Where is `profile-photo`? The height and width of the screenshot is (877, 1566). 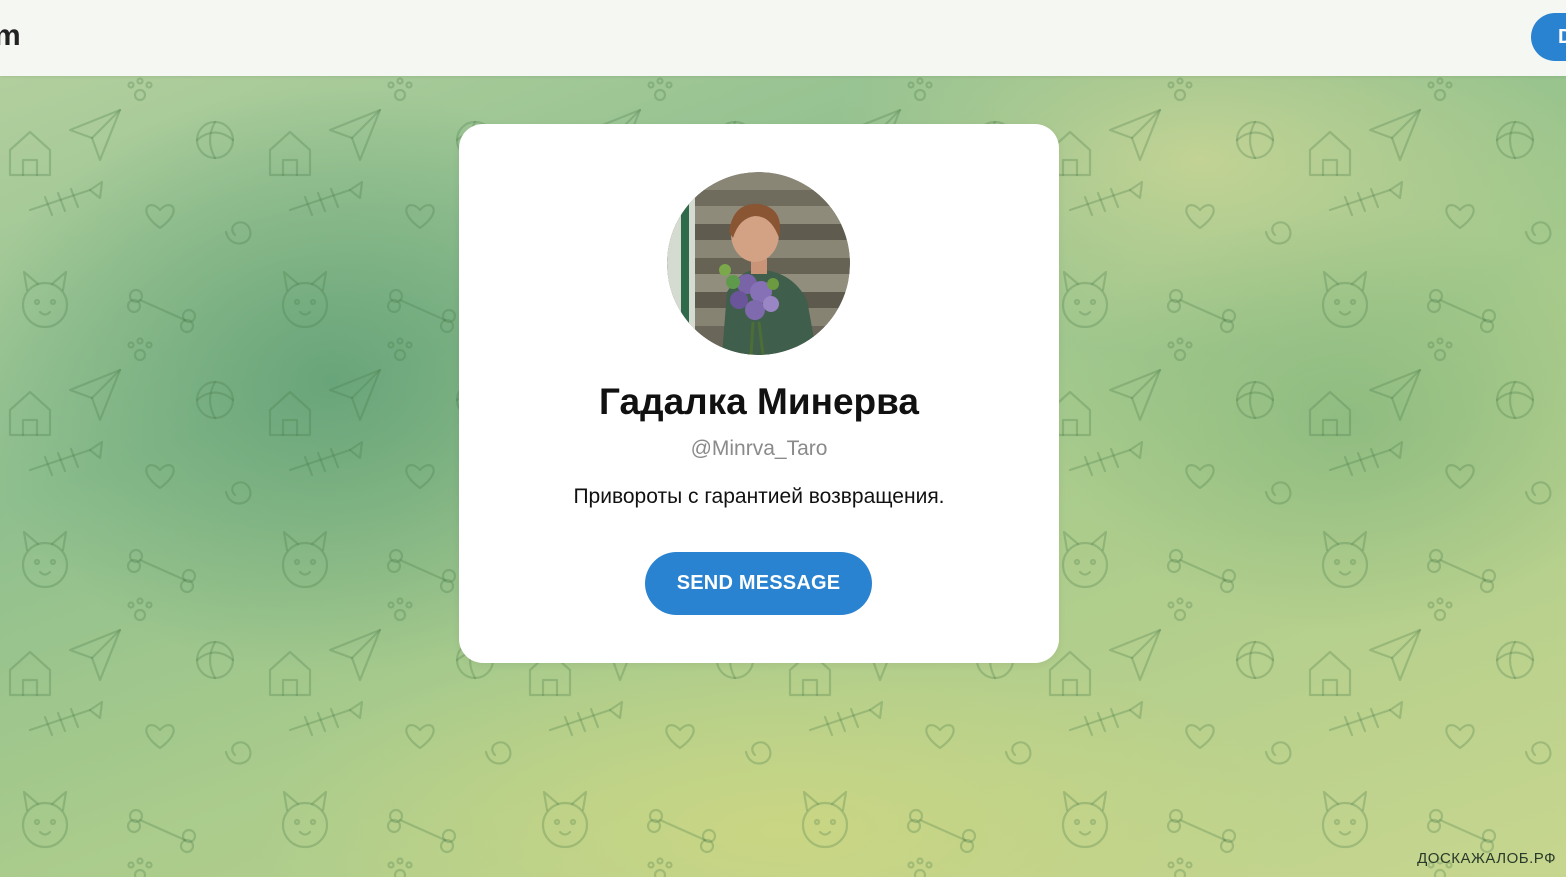 profile-photo is located at coordinates (758, 263).